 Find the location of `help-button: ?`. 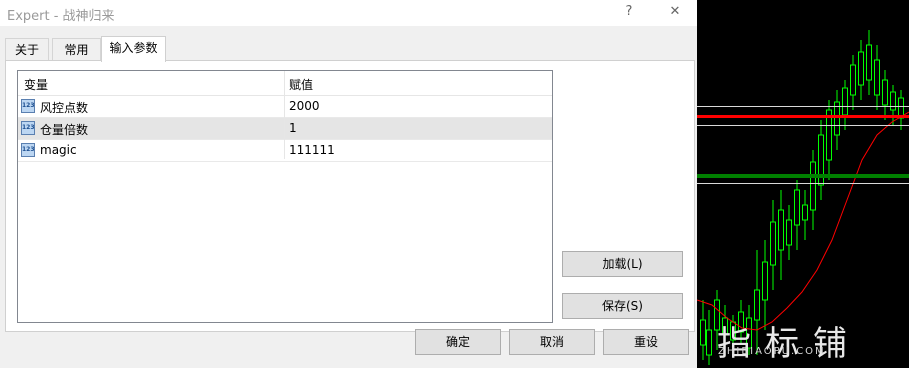

help-button: ? is located at coordinates (629, 12).